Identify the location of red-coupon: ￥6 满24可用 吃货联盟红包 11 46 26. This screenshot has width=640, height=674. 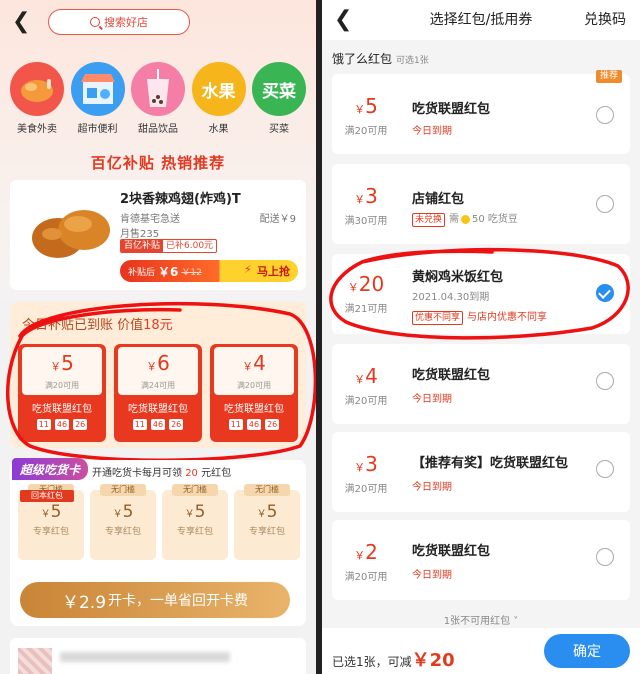
(158, 393).